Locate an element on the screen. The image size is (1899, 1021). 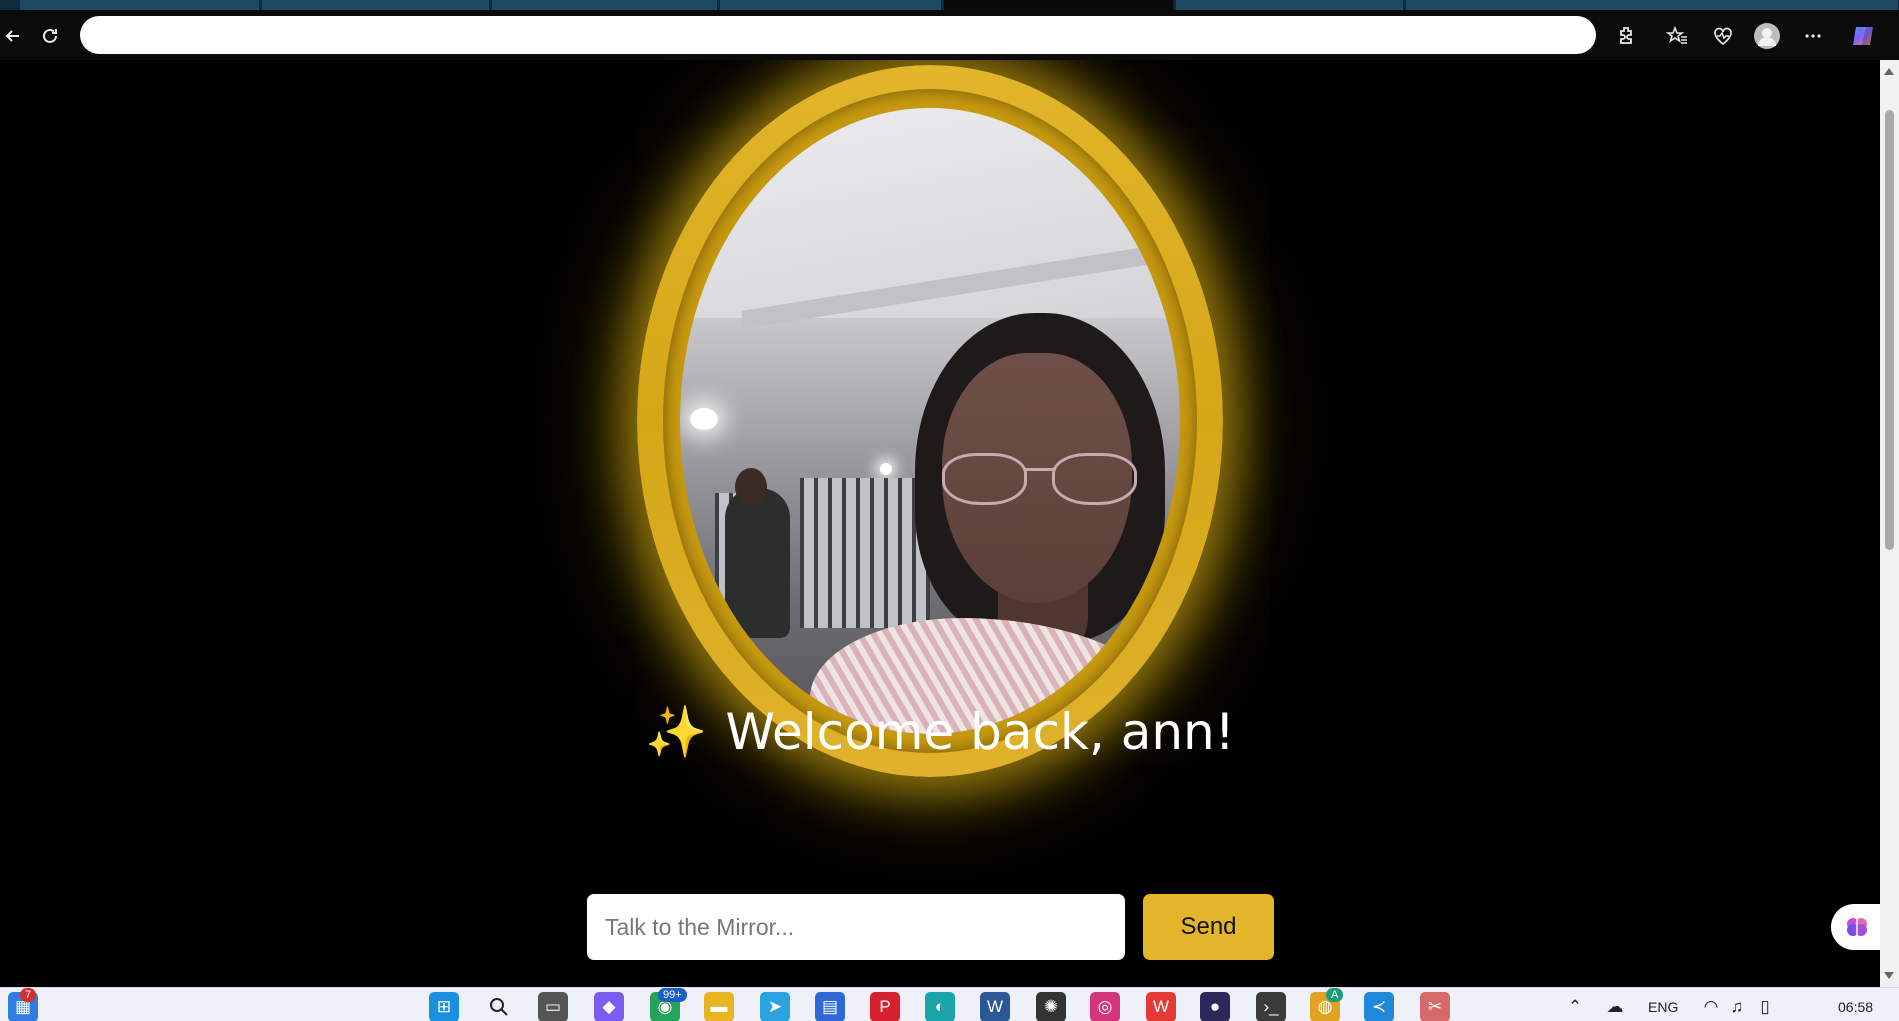
extensions-icon is located at coordinates (1627, 36).